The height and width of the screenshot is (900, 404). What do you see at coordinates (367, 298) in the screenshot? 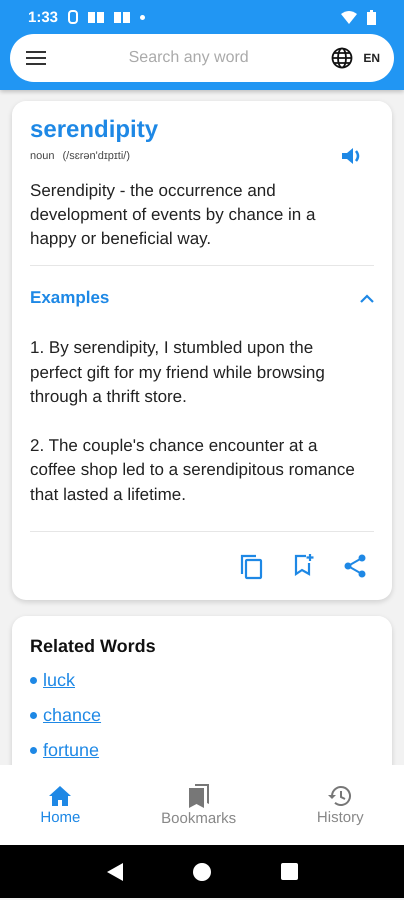
I see `chevron-icon` at bounding box center [367, 298].